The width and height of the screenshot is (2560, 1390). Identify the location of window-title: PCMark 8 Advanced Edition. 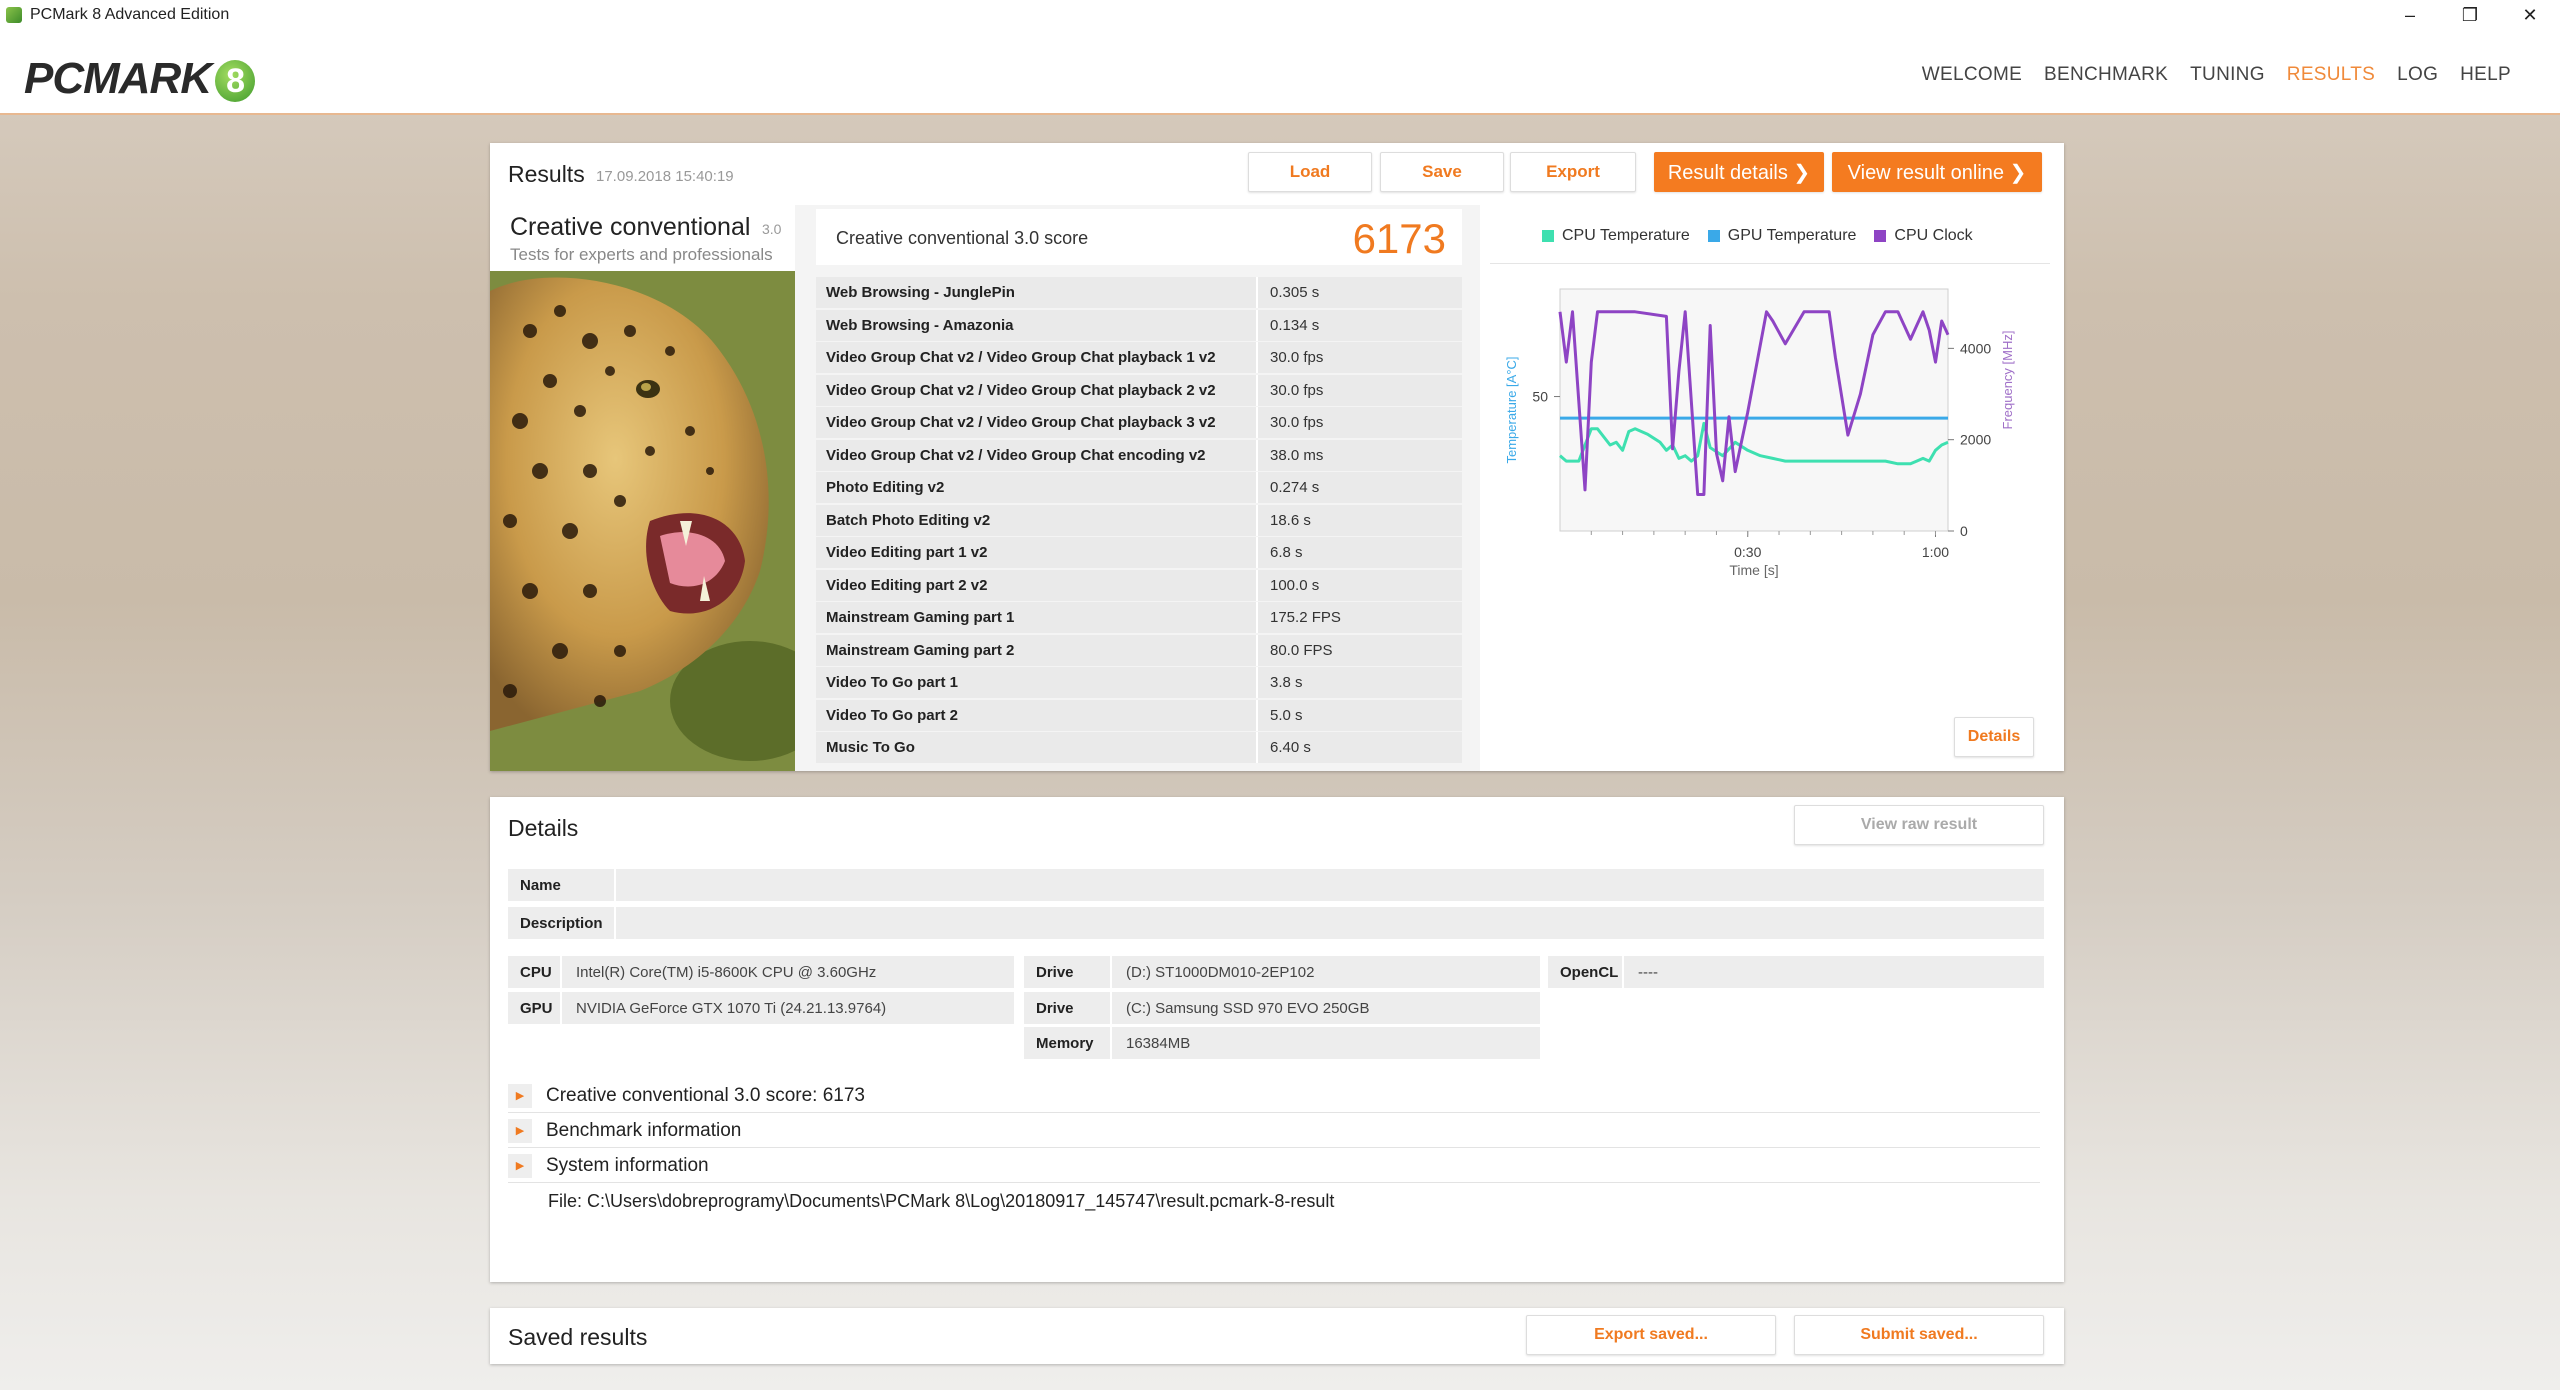
(130, 14).